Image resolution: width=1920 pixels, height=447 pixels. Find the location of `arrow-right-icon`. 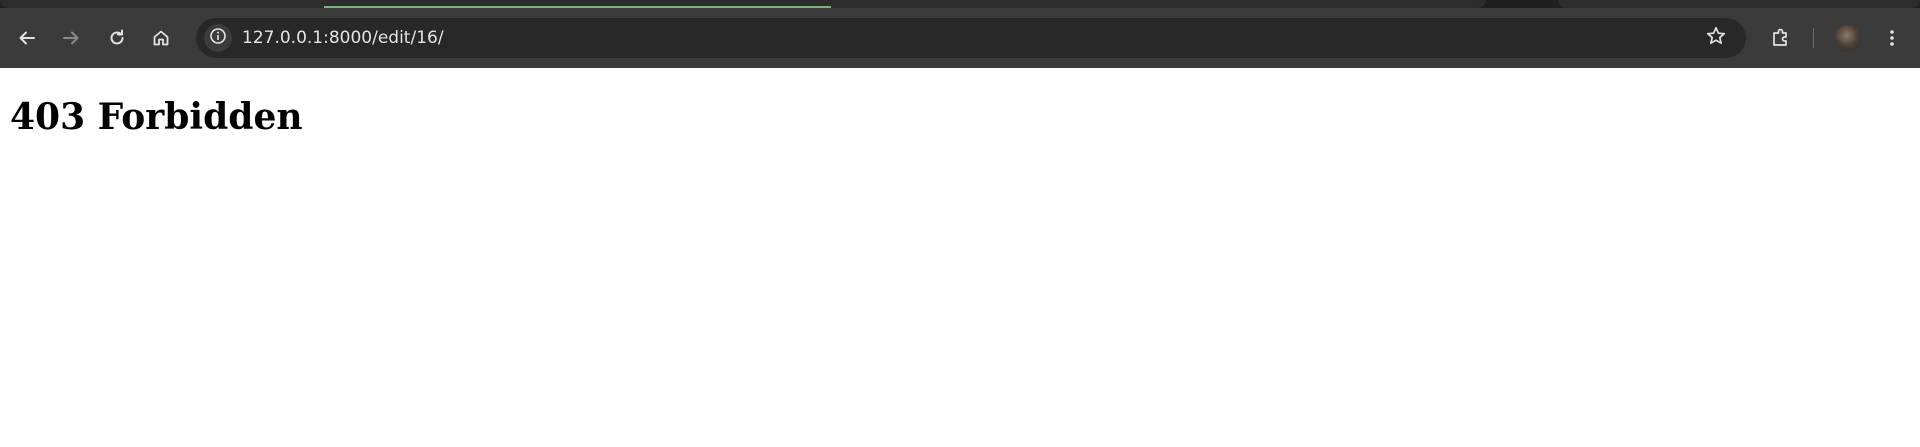

arrow-right-icon is located at coordinates (71, 38).